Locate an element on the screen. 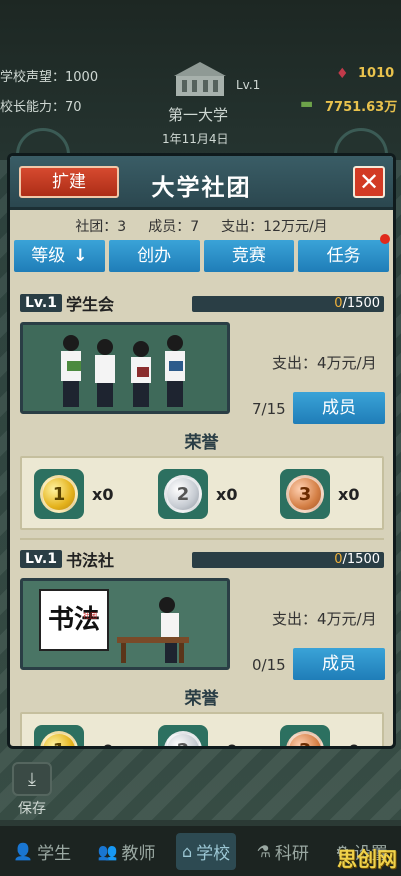  modal-header: 扩建 大学社团 ✕ is located at coordinates (201, 183).